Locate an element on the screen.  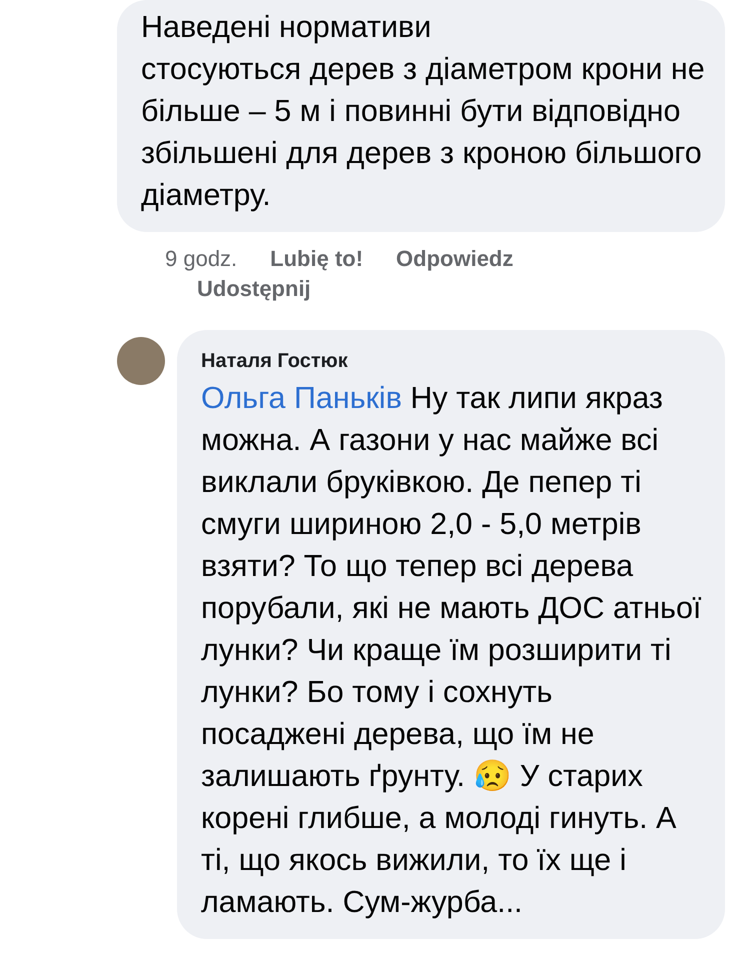
author-name: Наталя Гостюк is located at coordinates (453, 361).